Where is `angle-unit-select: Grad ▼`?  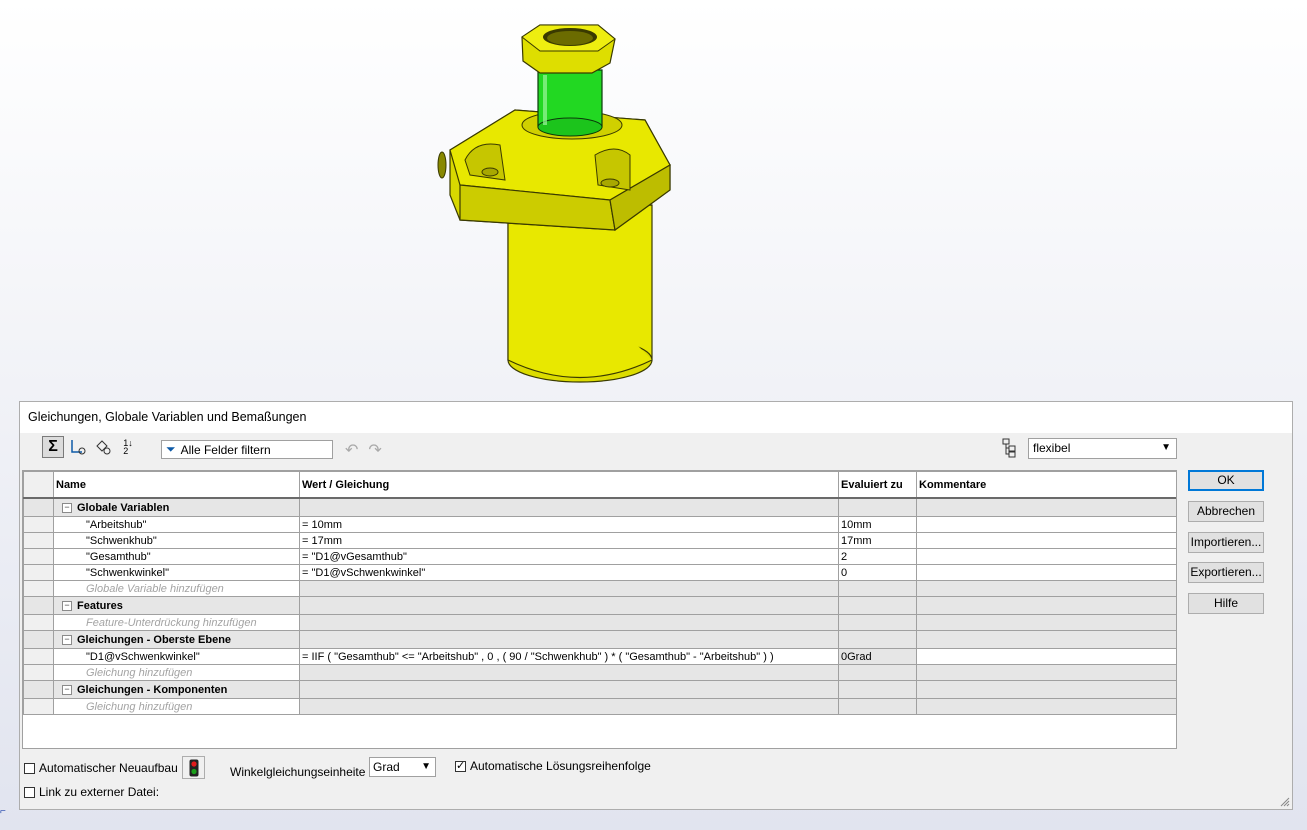 angle-unit-select: Grad ▼ is located at coordinates (402, 767).